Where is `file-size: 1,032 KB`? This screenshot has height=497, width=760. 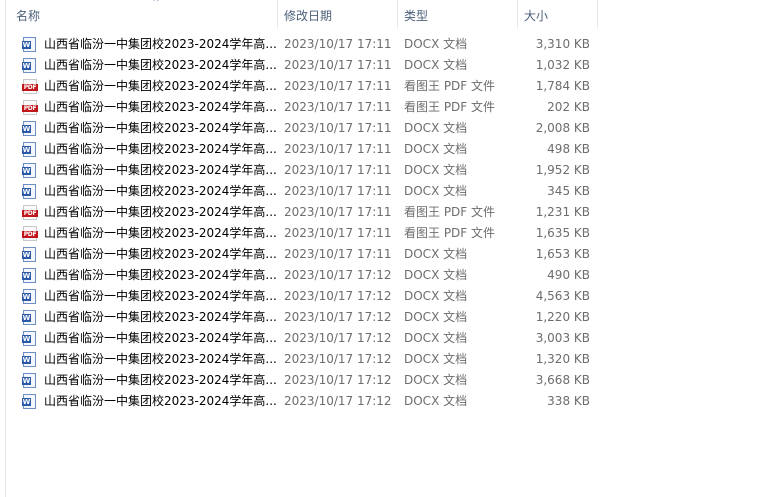
file-size: 1,032 KB is located at coordinates (562, 65).